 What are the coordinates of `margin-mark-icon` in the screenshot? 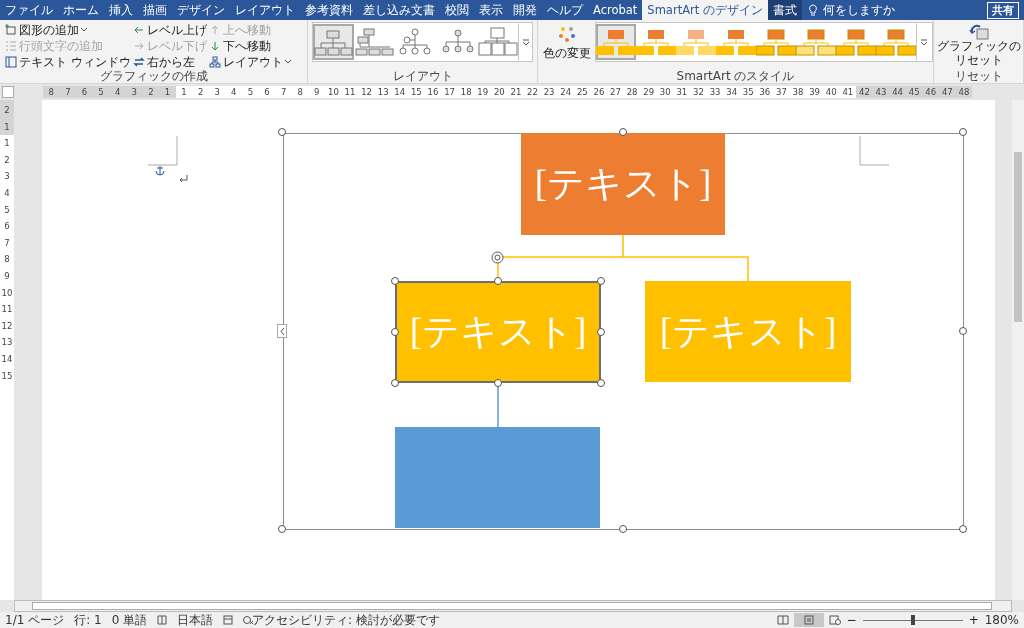 It's located at (874, 151).